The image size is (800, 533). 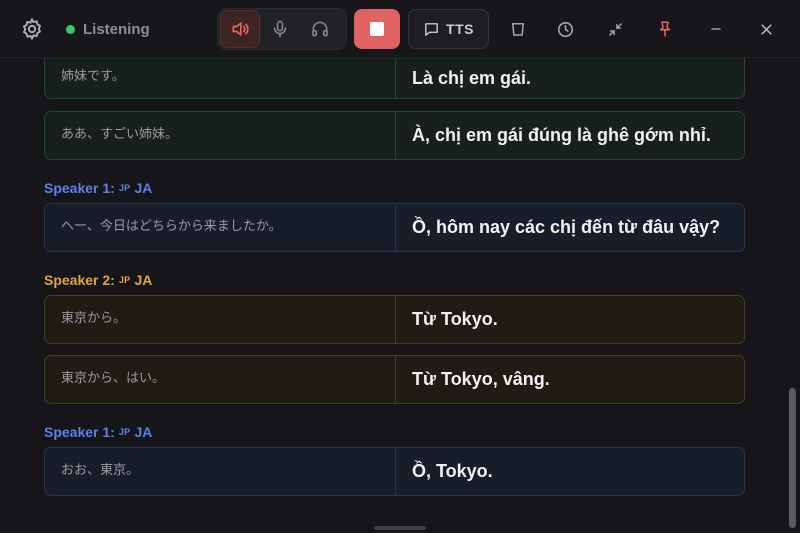 I want to click on clear-button, so click(x=518, y=29).